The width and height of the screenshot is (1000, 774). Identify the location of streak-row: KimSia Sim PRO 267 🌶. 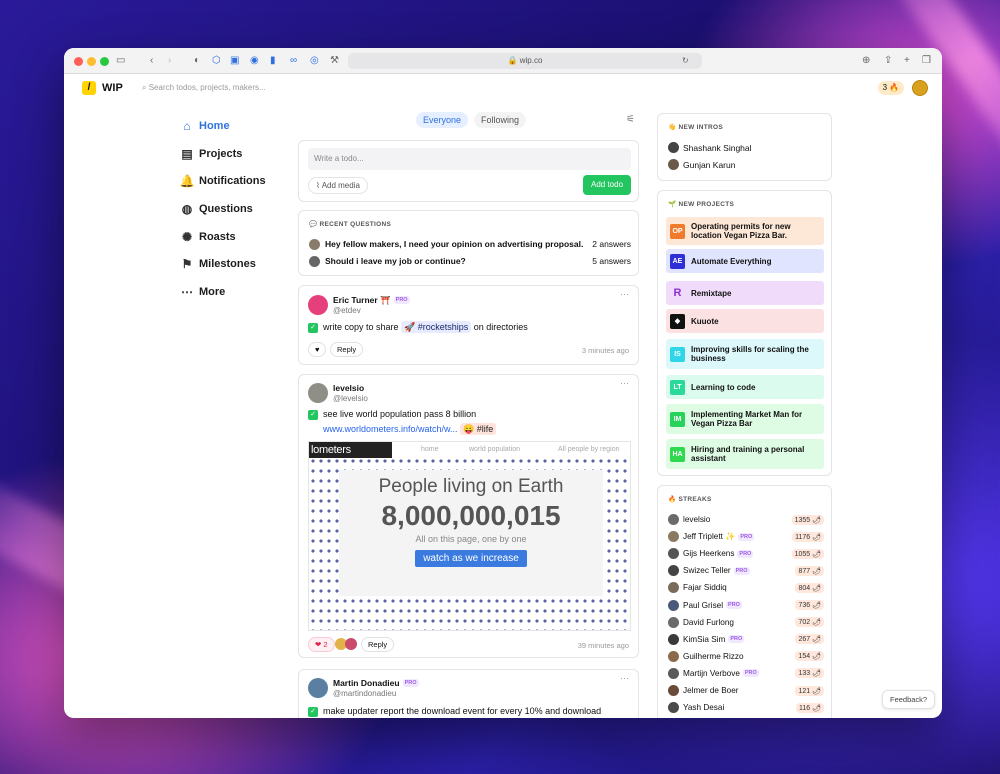
(746, 639).